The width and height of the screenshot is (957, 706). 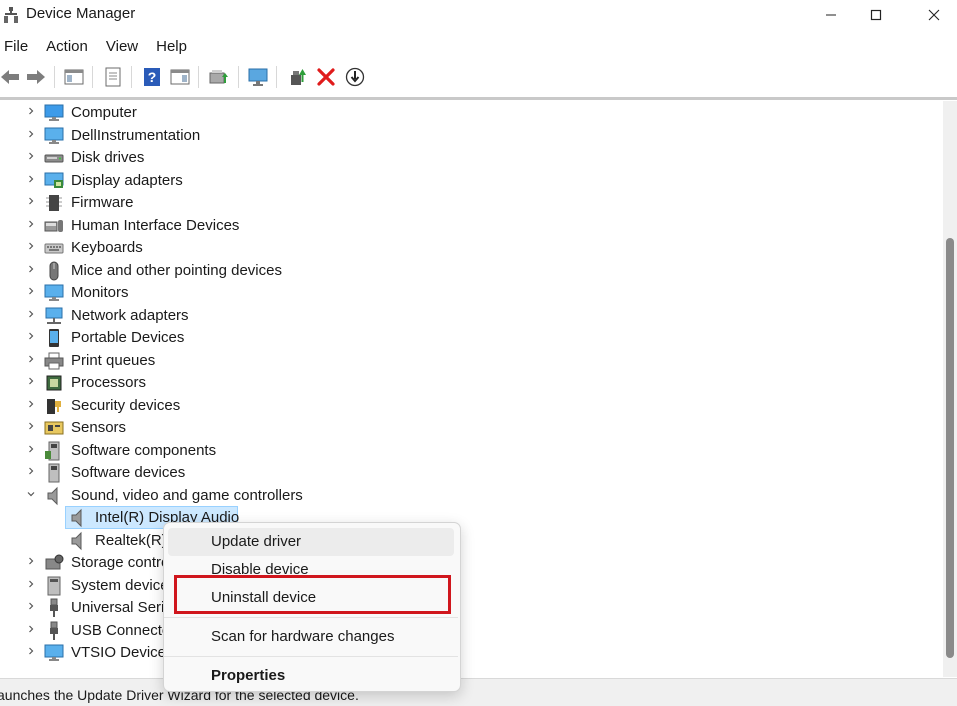 I want to click on close-button, so click(x=934, y=15).